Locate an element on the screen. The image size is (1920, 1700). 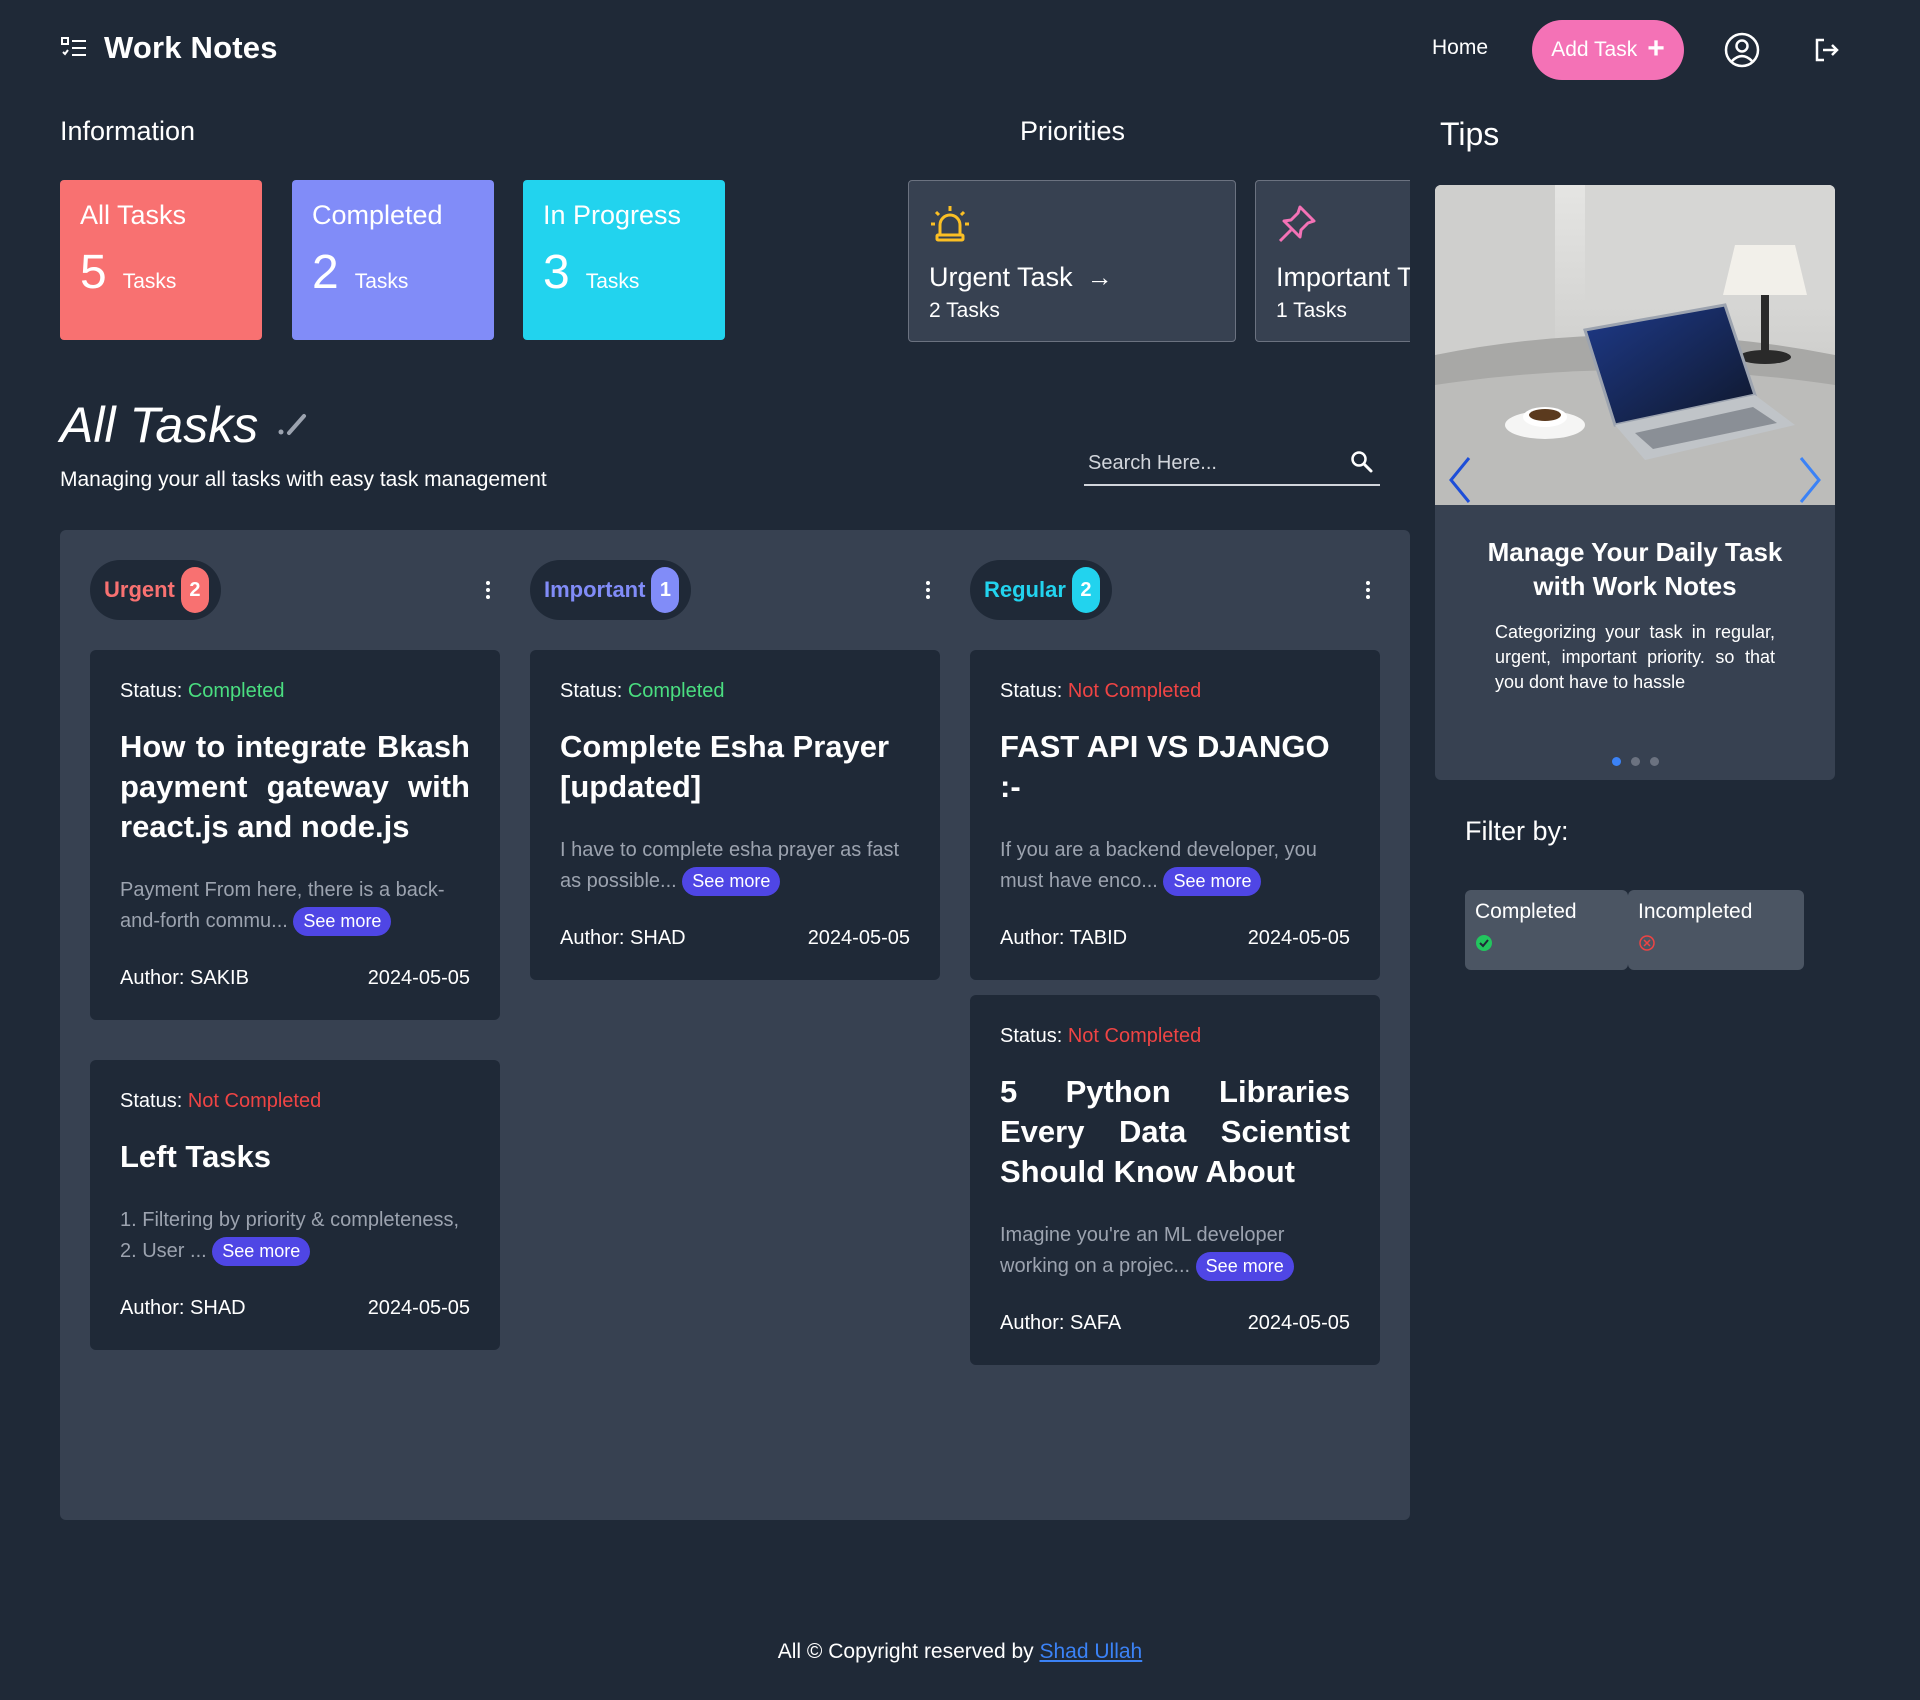
information-heading: Information is located at coordinates (128, 131).